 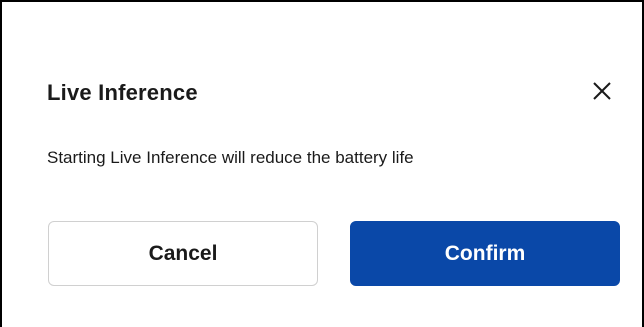 I want to click on confirm-button-label: Confirm, so click(x=485, y=253).